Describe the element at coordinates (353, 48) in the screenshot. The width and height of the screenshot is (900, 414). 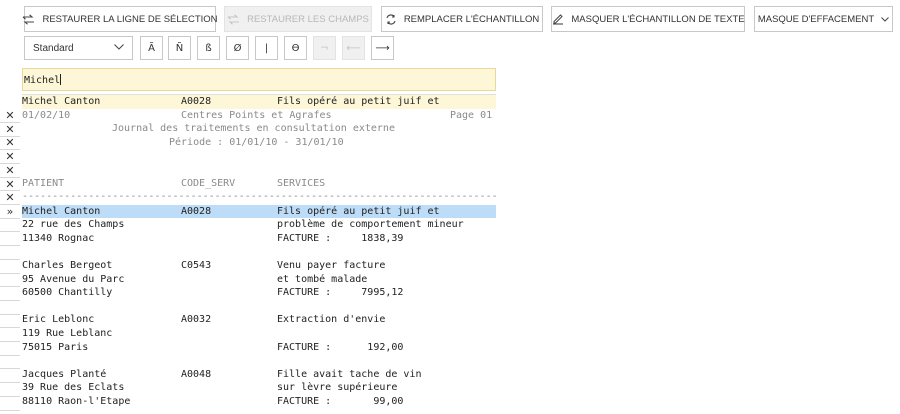
I see `arrow-left-button: ⟵` at that location.